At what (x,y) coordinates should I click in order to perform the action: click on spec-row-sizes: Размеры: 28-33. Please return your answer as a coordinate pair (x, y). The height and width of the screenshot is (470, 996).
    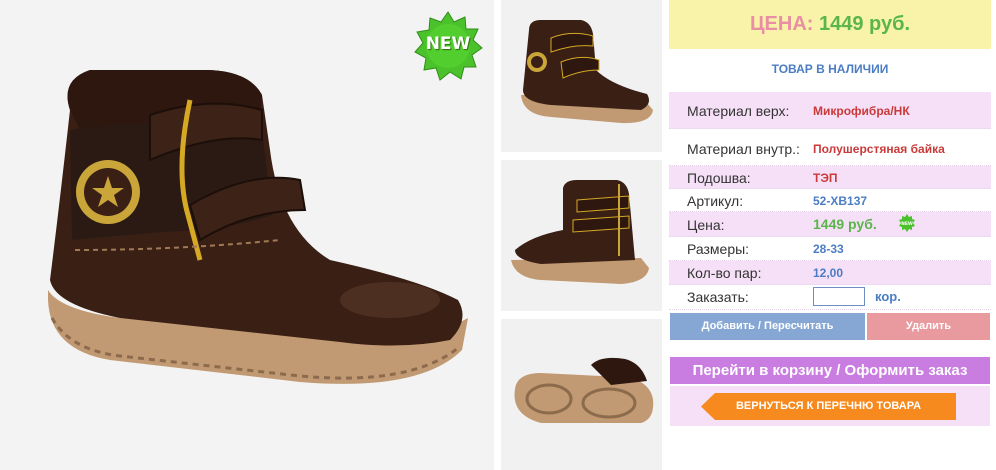
    Looking at the image, I should click on (830, 249).